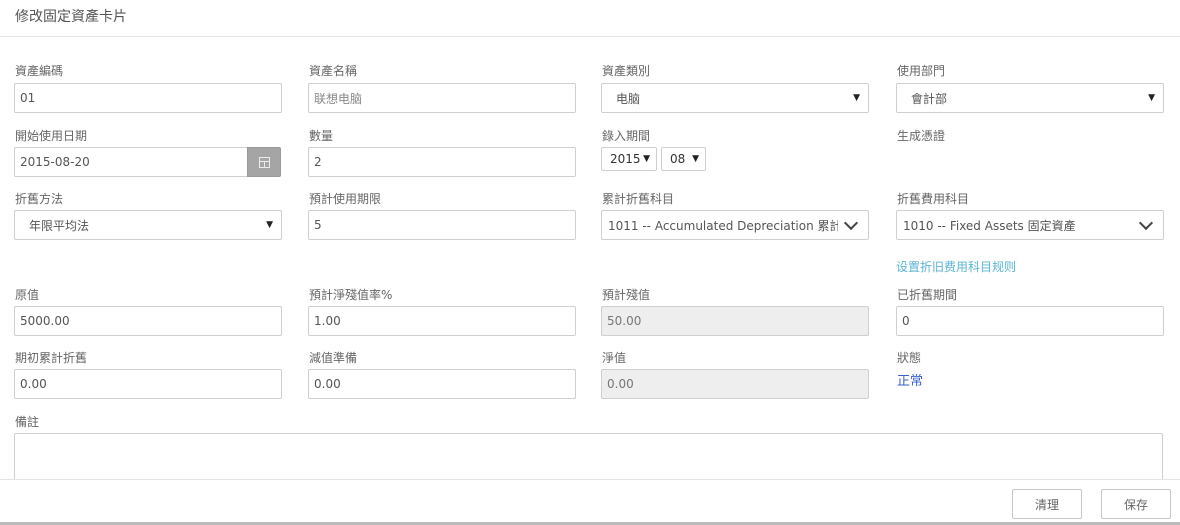 The image size is (1180, 525). Describe the element at coordinates (723, 225) in the screenshot. I see `accum-depr-account-value: 1011 -- Accumulated Depreciation 累計折舊` at that location.